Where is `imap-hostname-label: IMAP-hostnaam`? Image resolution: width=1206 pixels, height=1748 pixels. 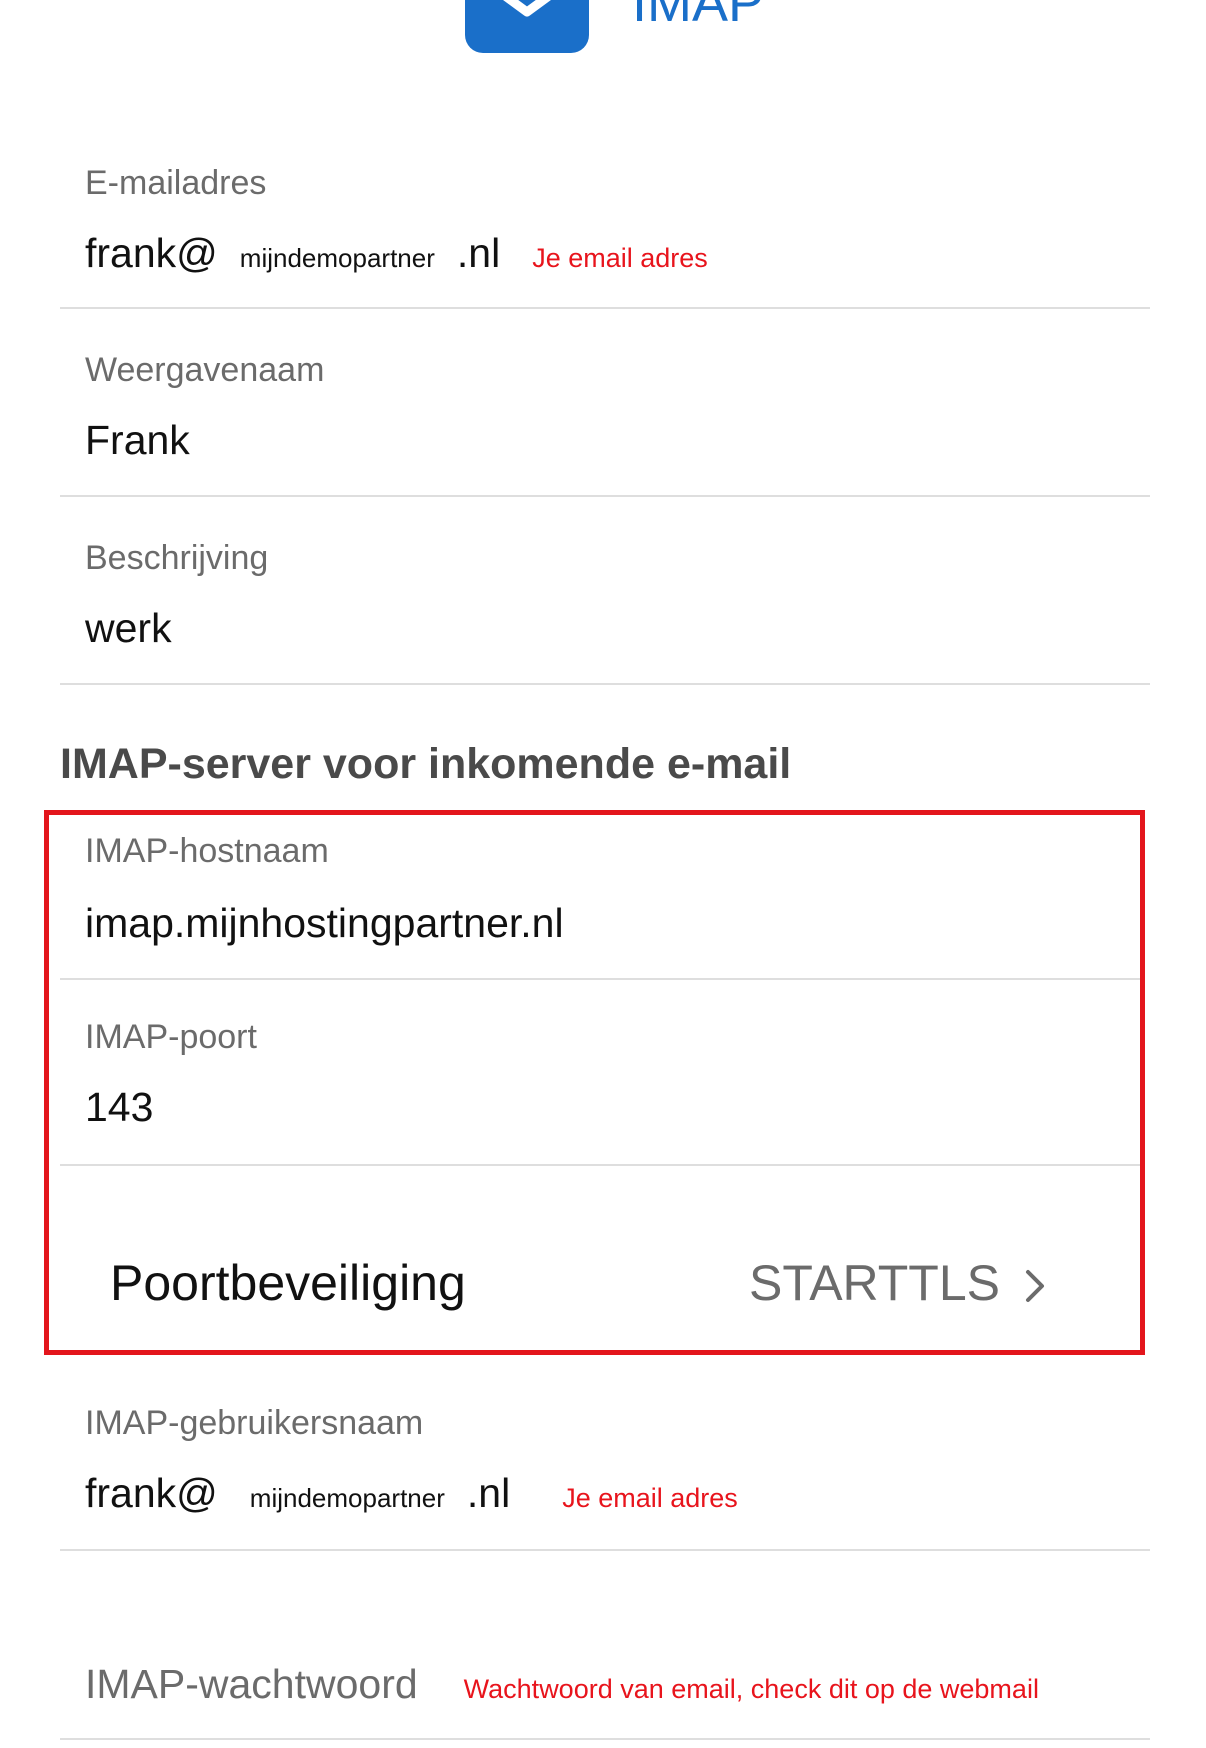
imap-hostname-label: IMAP-hostnaam is located at coordinates (207, 851).